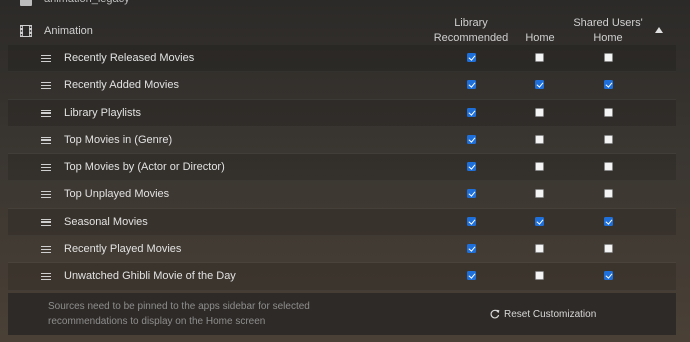 This screenshot has height=342, width=690. I want to click on reset-label: Reset Customization, so click(550, 314).